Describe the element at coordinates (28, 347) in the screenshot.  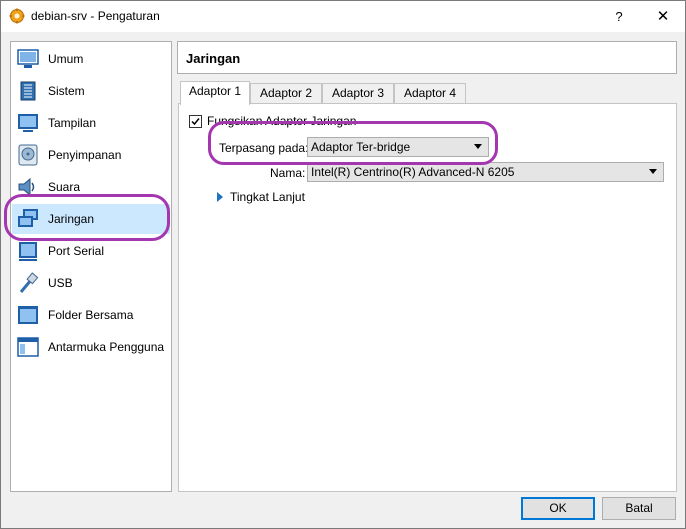
I see `window-icon` at that location.